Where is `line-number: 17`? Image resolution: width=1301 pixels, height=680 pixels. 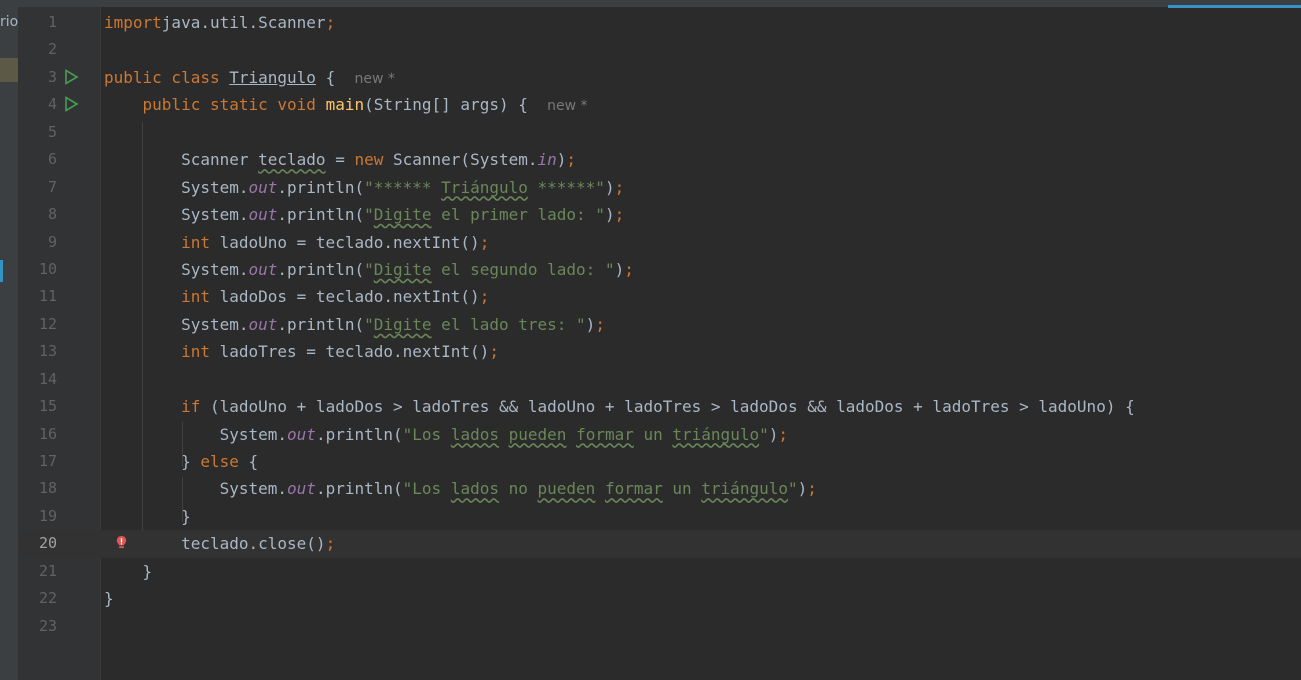 line-number: 17 is located at coordinates (38, 461).